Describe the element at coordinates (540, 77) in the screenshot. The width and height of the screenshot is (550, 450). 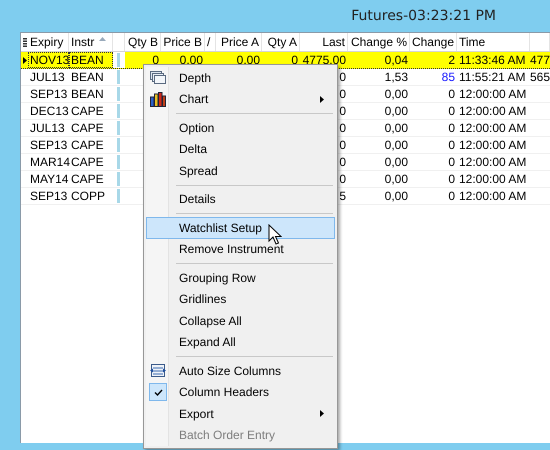
I see `table-cell: 565` at that location.